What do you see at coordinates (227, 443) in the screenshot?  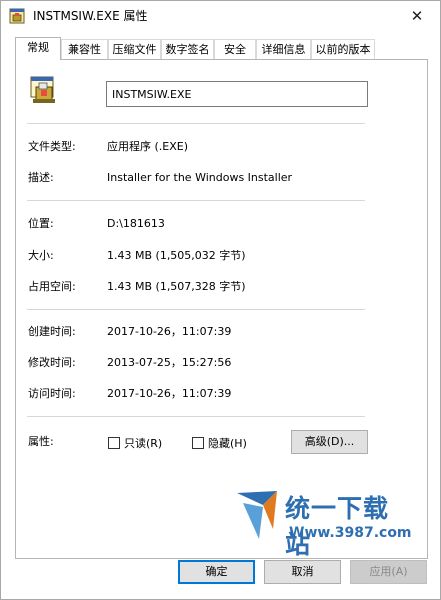 I see `hidden-label: 隐藏(H)` at bounding box center [227, 443].